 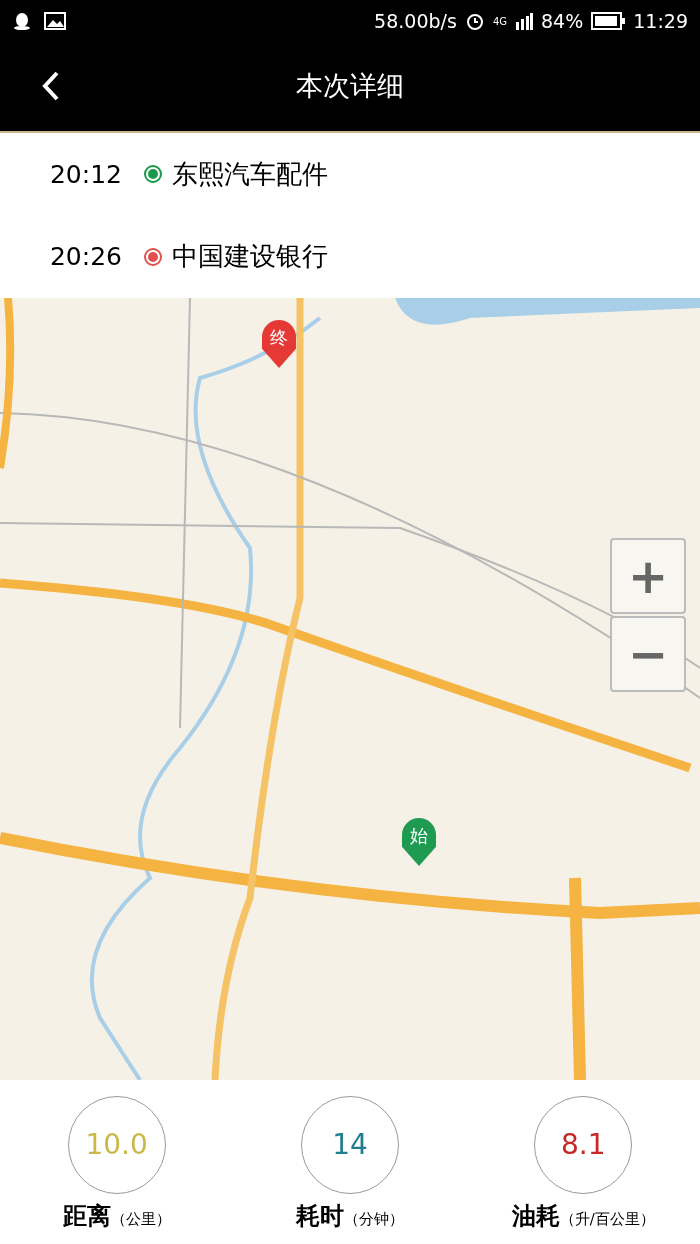 I want to click on stat-unit: （升/百公里）, so click(x=607, y=1220).